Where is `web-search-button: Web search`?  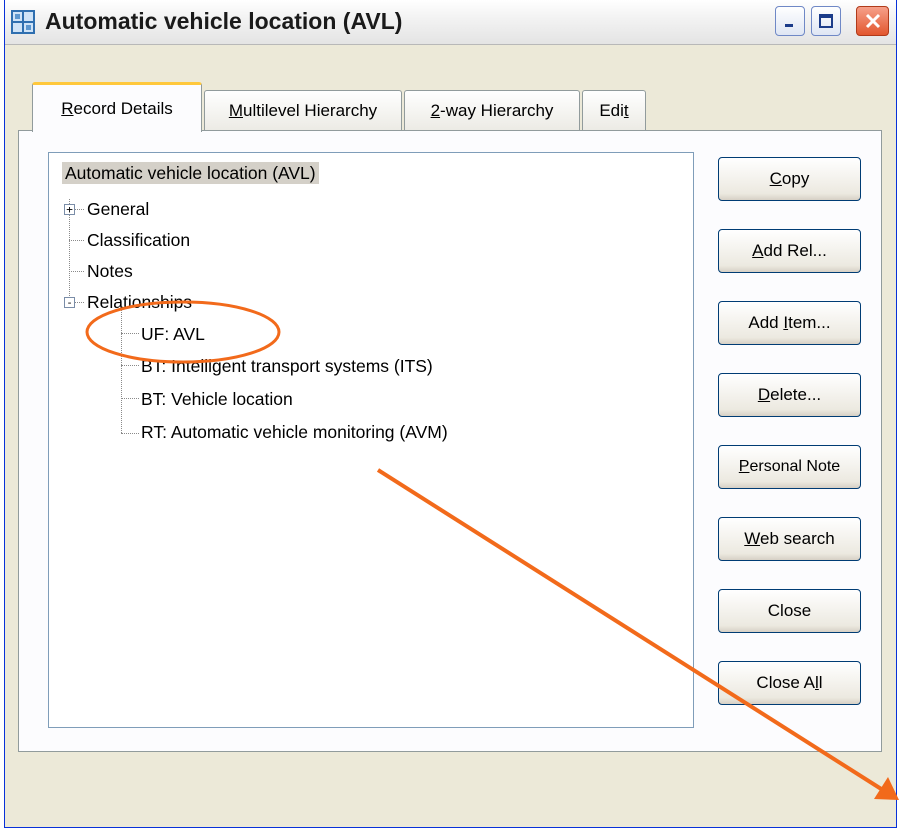 web-search-button: Web search is located at coordinates (789, 539).